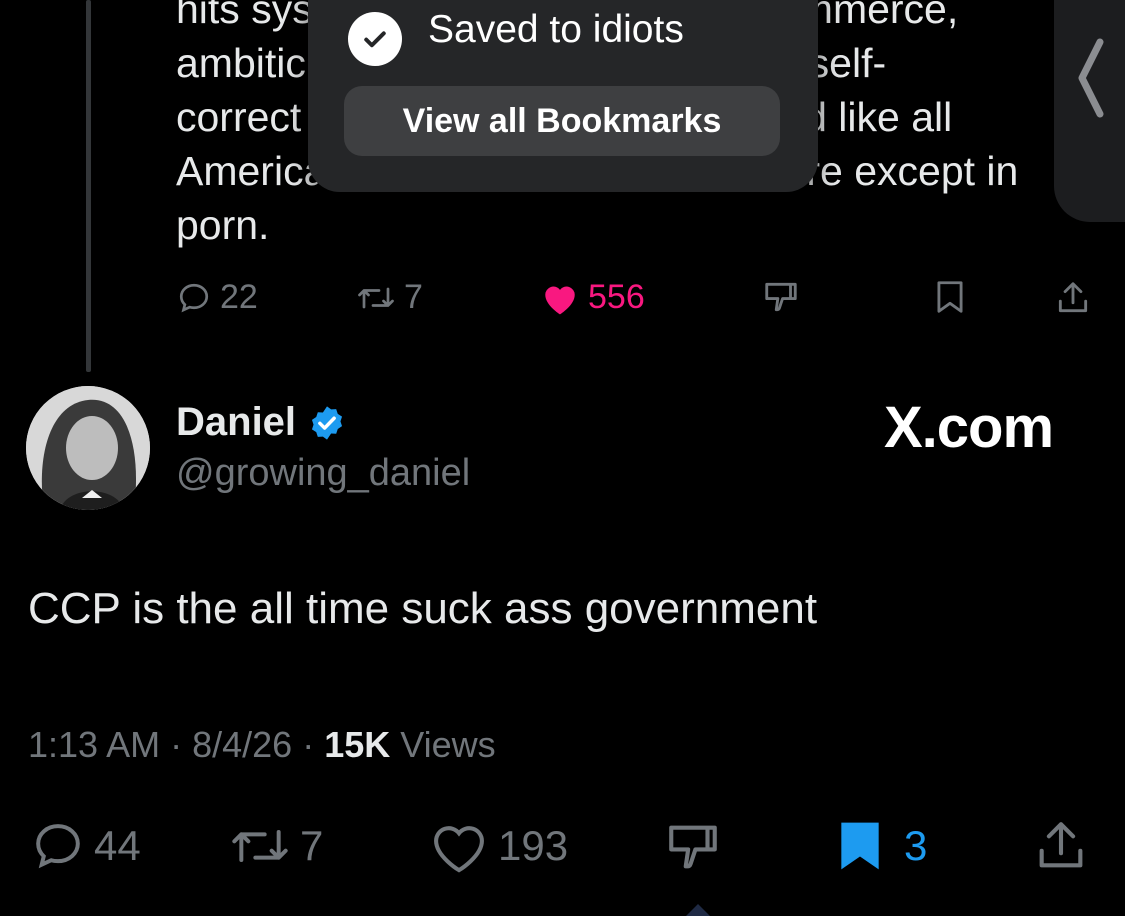  What do you see at coordinates (312, 845) in the screenshot?
I see `repost-count: 7` at bounding box center [312, 845].